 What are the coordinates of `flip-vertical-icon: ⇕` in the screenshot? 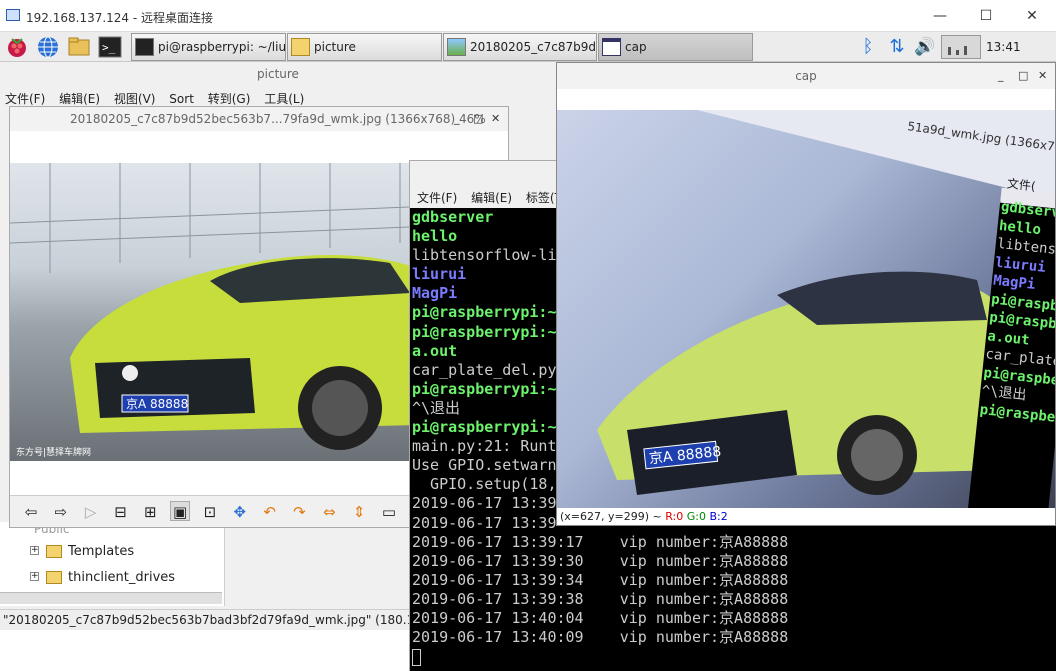 It's located at (359, 512).